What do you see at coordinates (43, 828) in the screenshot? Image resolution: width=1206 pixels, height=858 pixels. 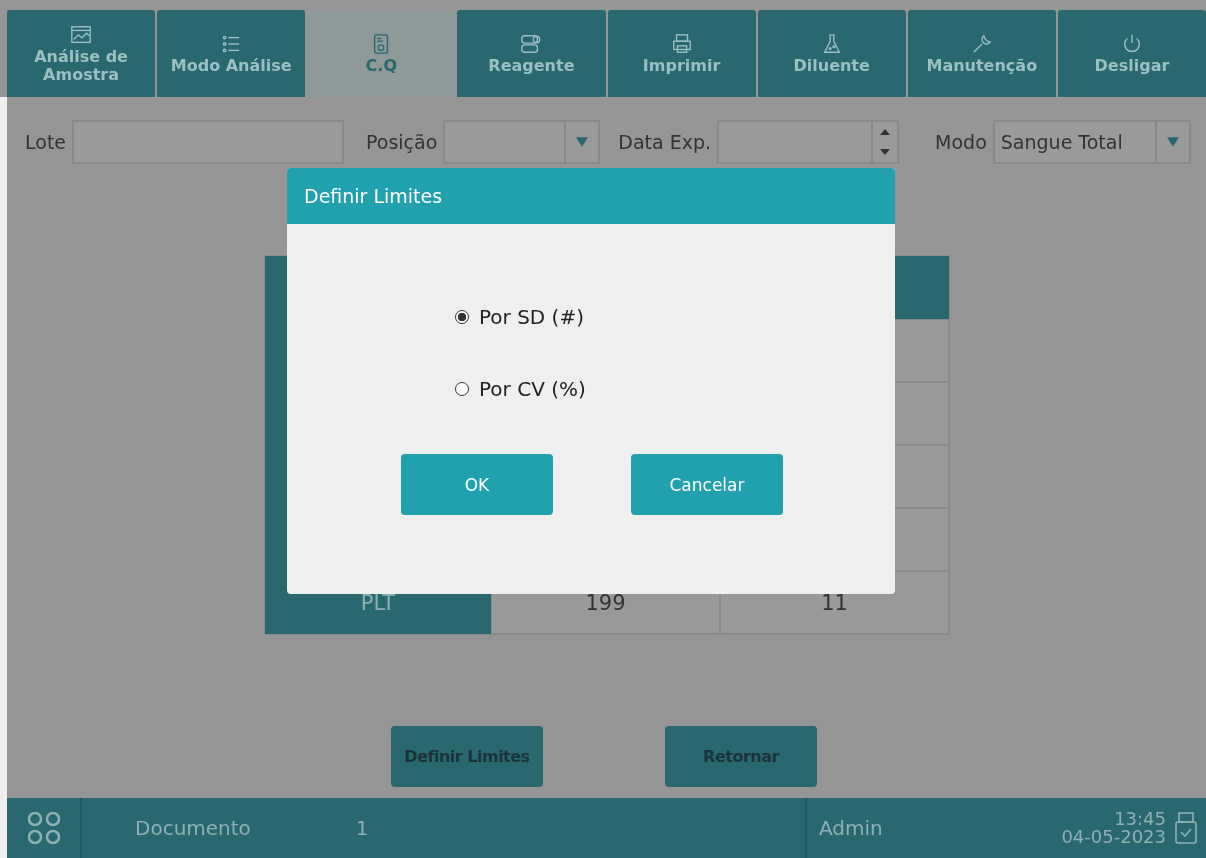 I see `apps-button` at bounding box center [43, 828].